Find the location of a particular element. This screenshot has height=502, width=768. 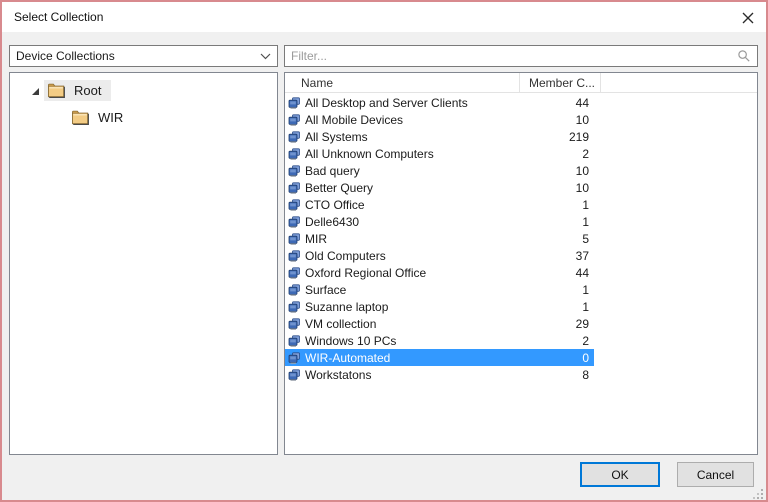

member-count: 37 is located at coordinates (582, 255).